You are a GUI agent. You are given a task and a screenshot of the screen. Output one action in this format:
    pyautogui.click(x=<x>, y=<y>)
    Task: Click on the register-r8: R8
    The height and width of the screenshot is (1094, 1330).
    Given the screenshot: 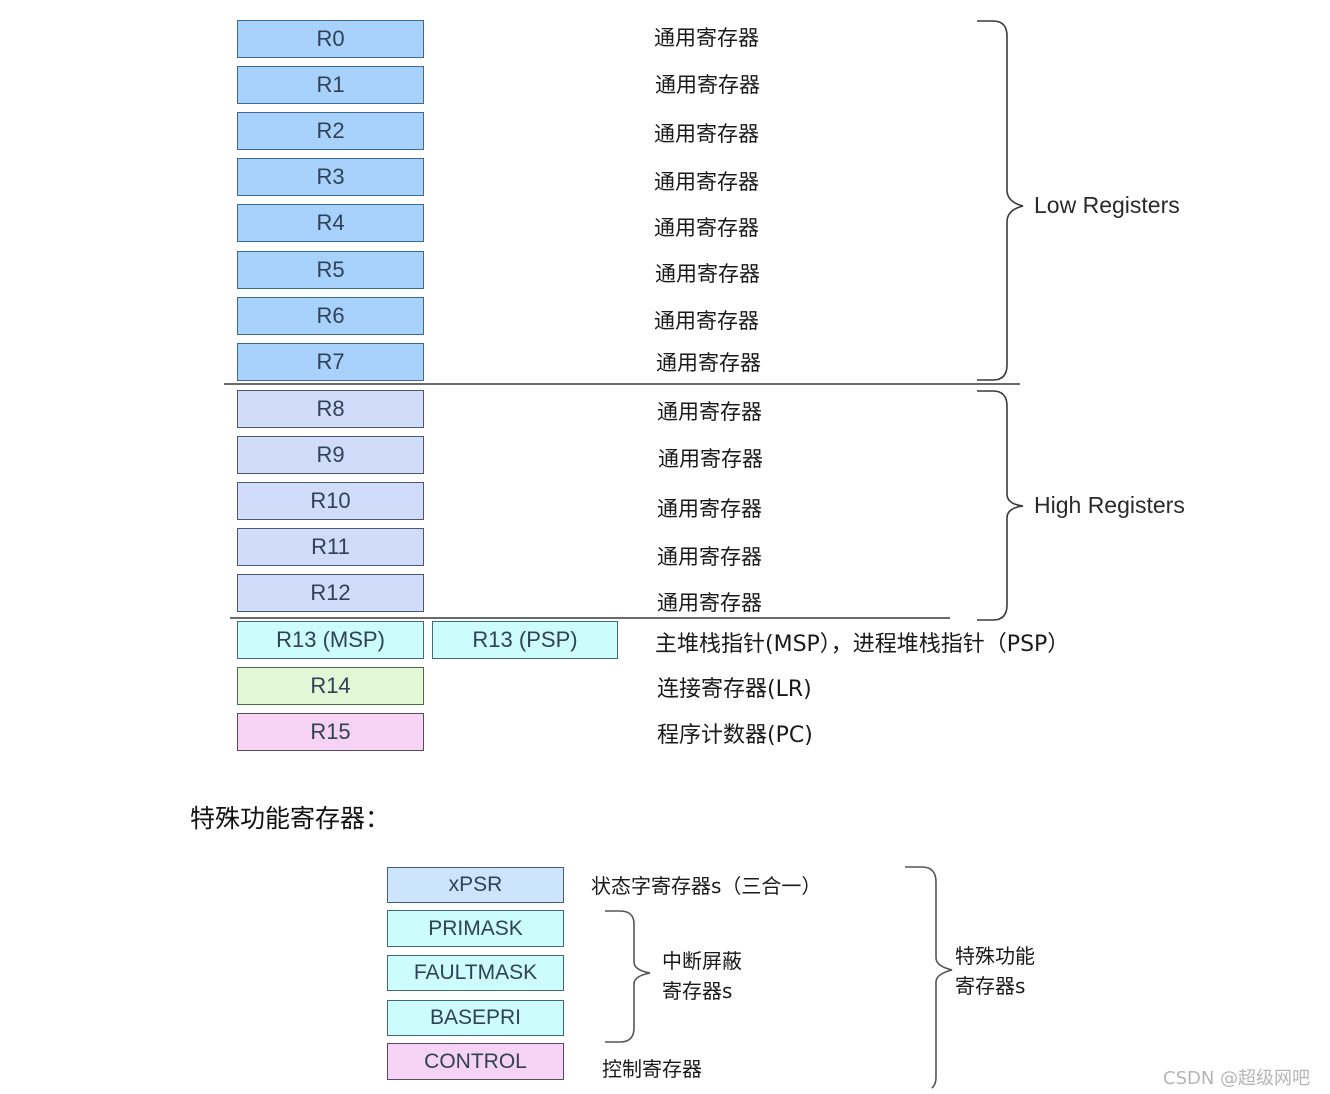 What is the action you would take?
    pyautogui.click(x=330, y=409)
    